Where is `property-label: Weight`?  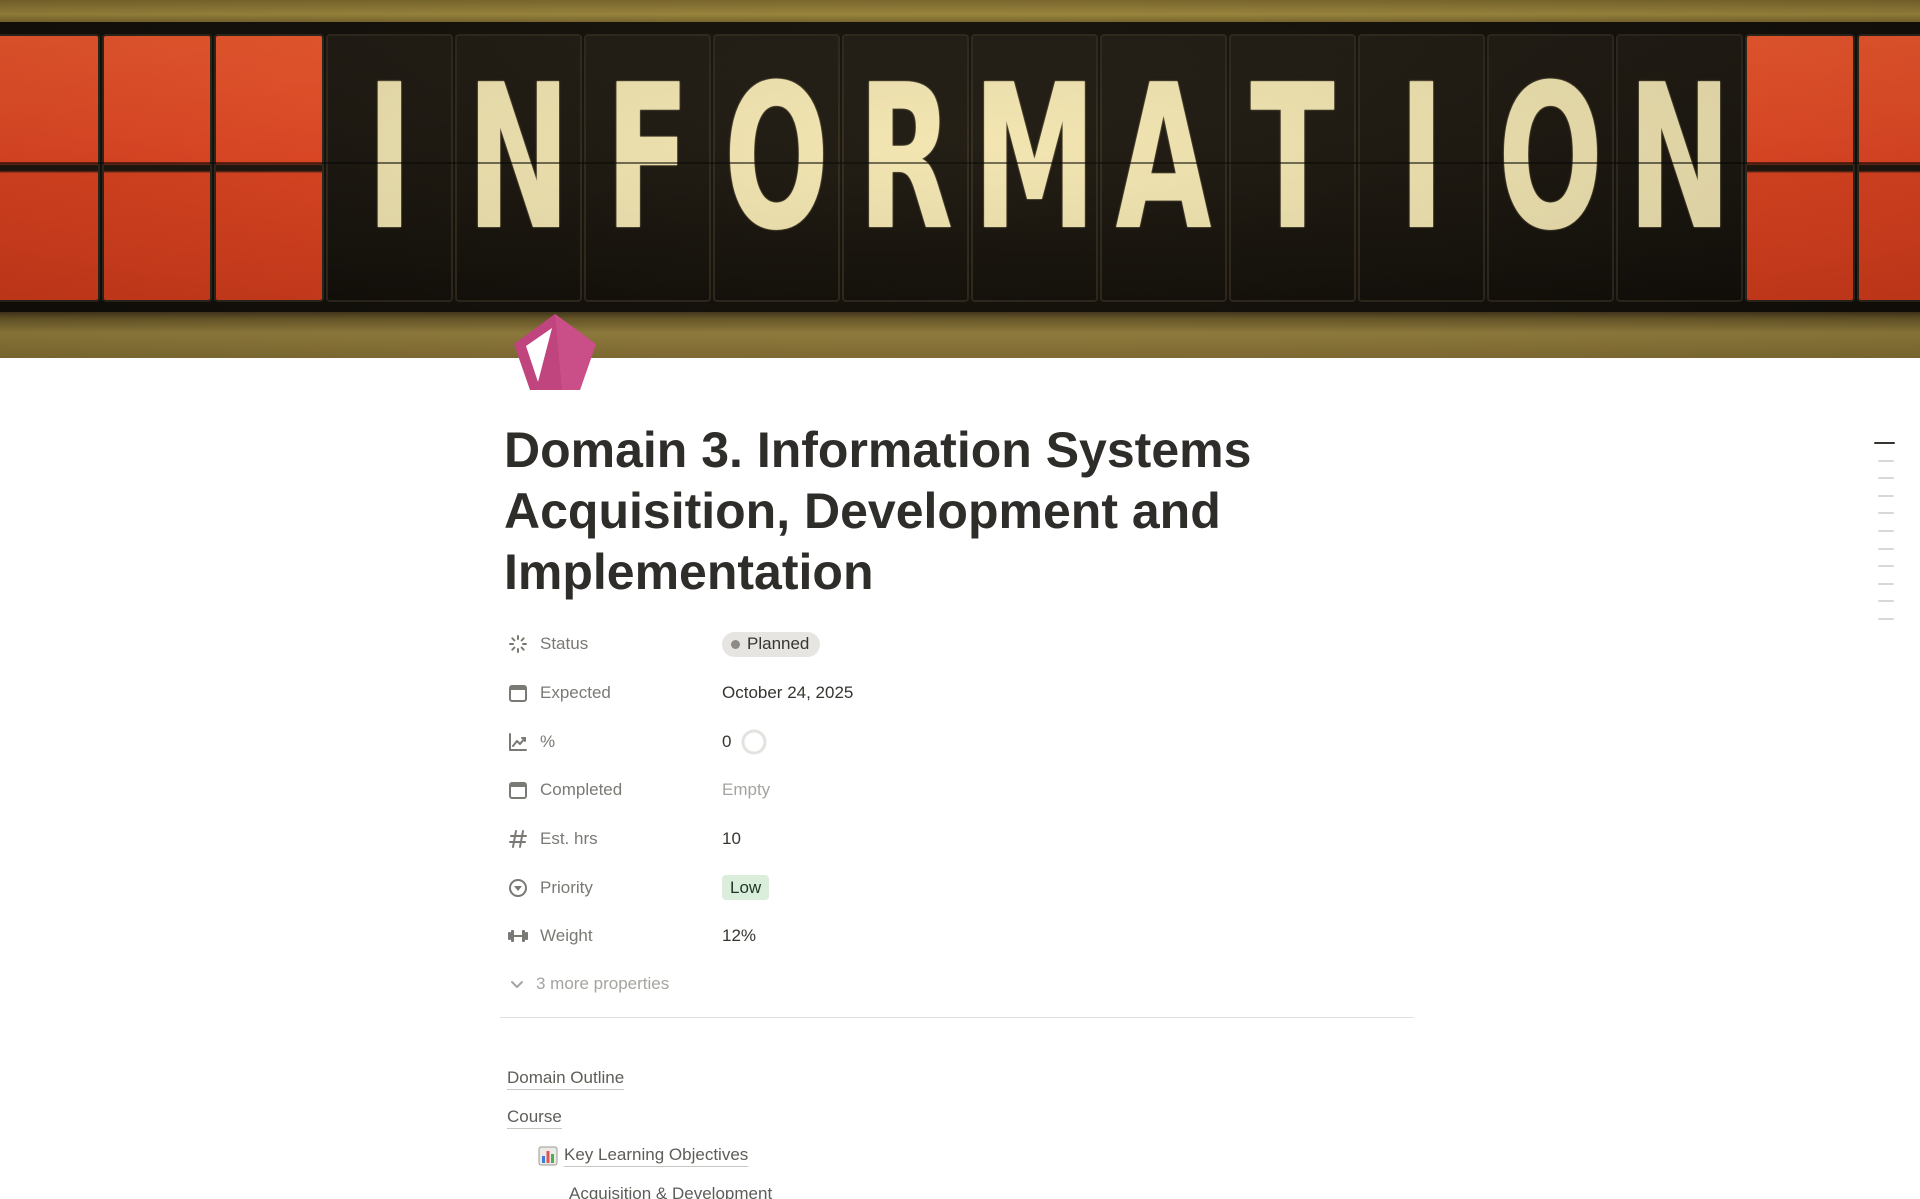
property-label: Weight is located at coordinates (613, 936).